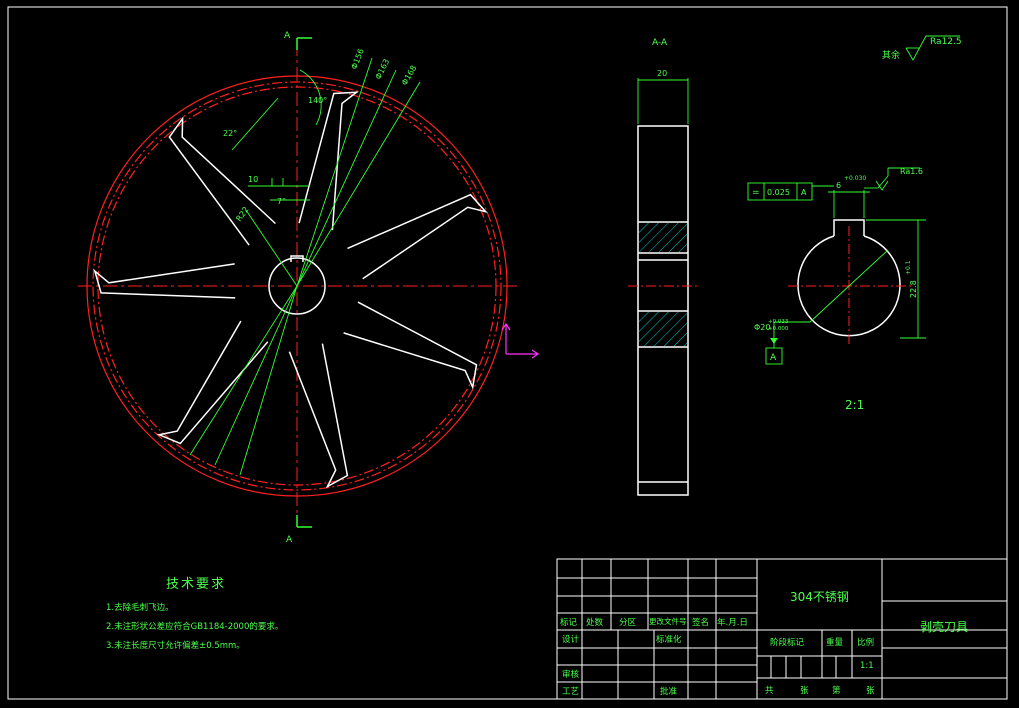 The height and width of the screenshot is (708, 1019). Describe the element at coordinates (701, 623) in the screenshot. I see `tb-header-signature: 签名` at that location.